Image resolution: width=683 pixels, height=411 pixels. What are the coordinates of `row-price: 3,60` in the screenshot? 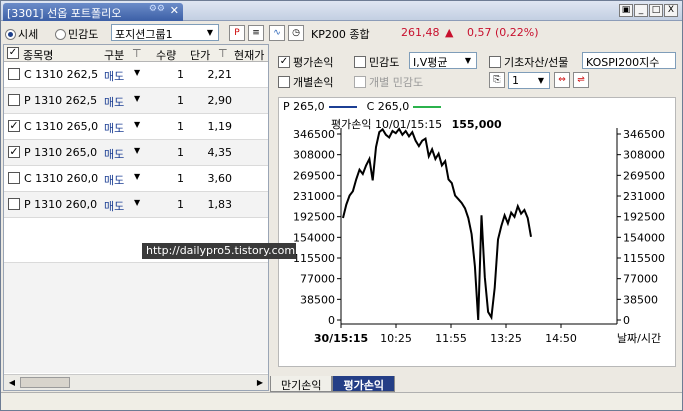 It's located at (220, 178).